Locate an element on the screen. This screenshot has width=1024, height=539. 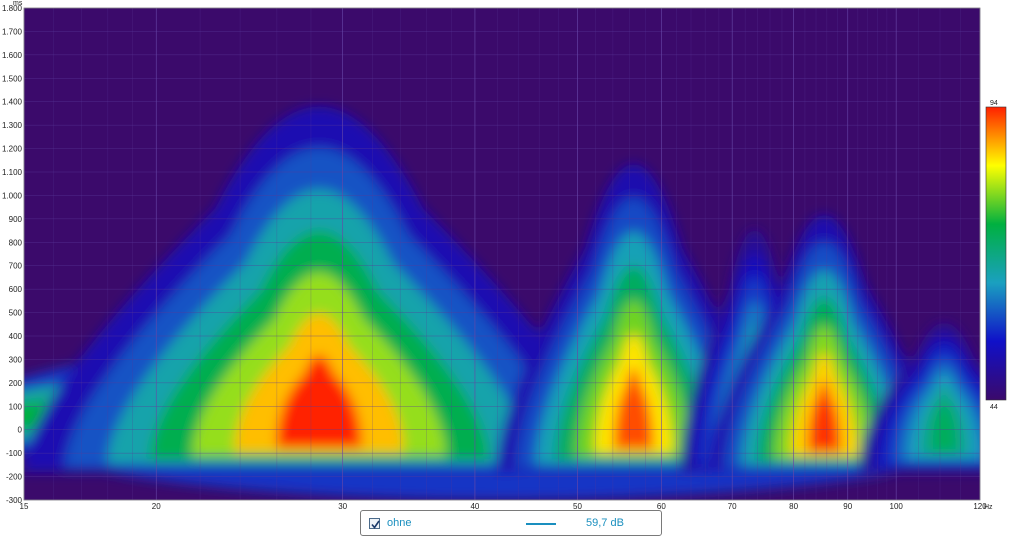
color-scale-min: 44 is located at coordinates (994, 407).